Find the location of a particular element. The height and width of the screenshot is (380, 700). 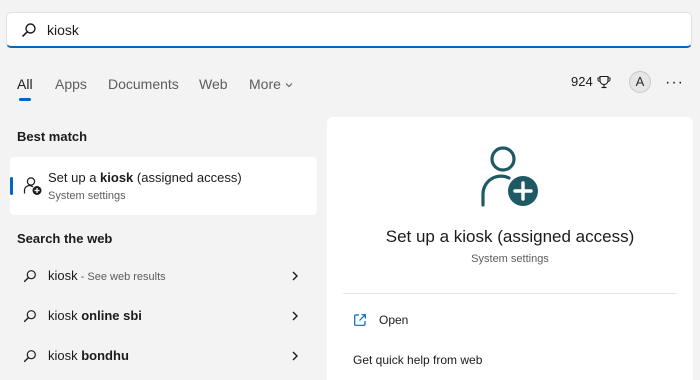

search-box is located at coordinates (349, 30).